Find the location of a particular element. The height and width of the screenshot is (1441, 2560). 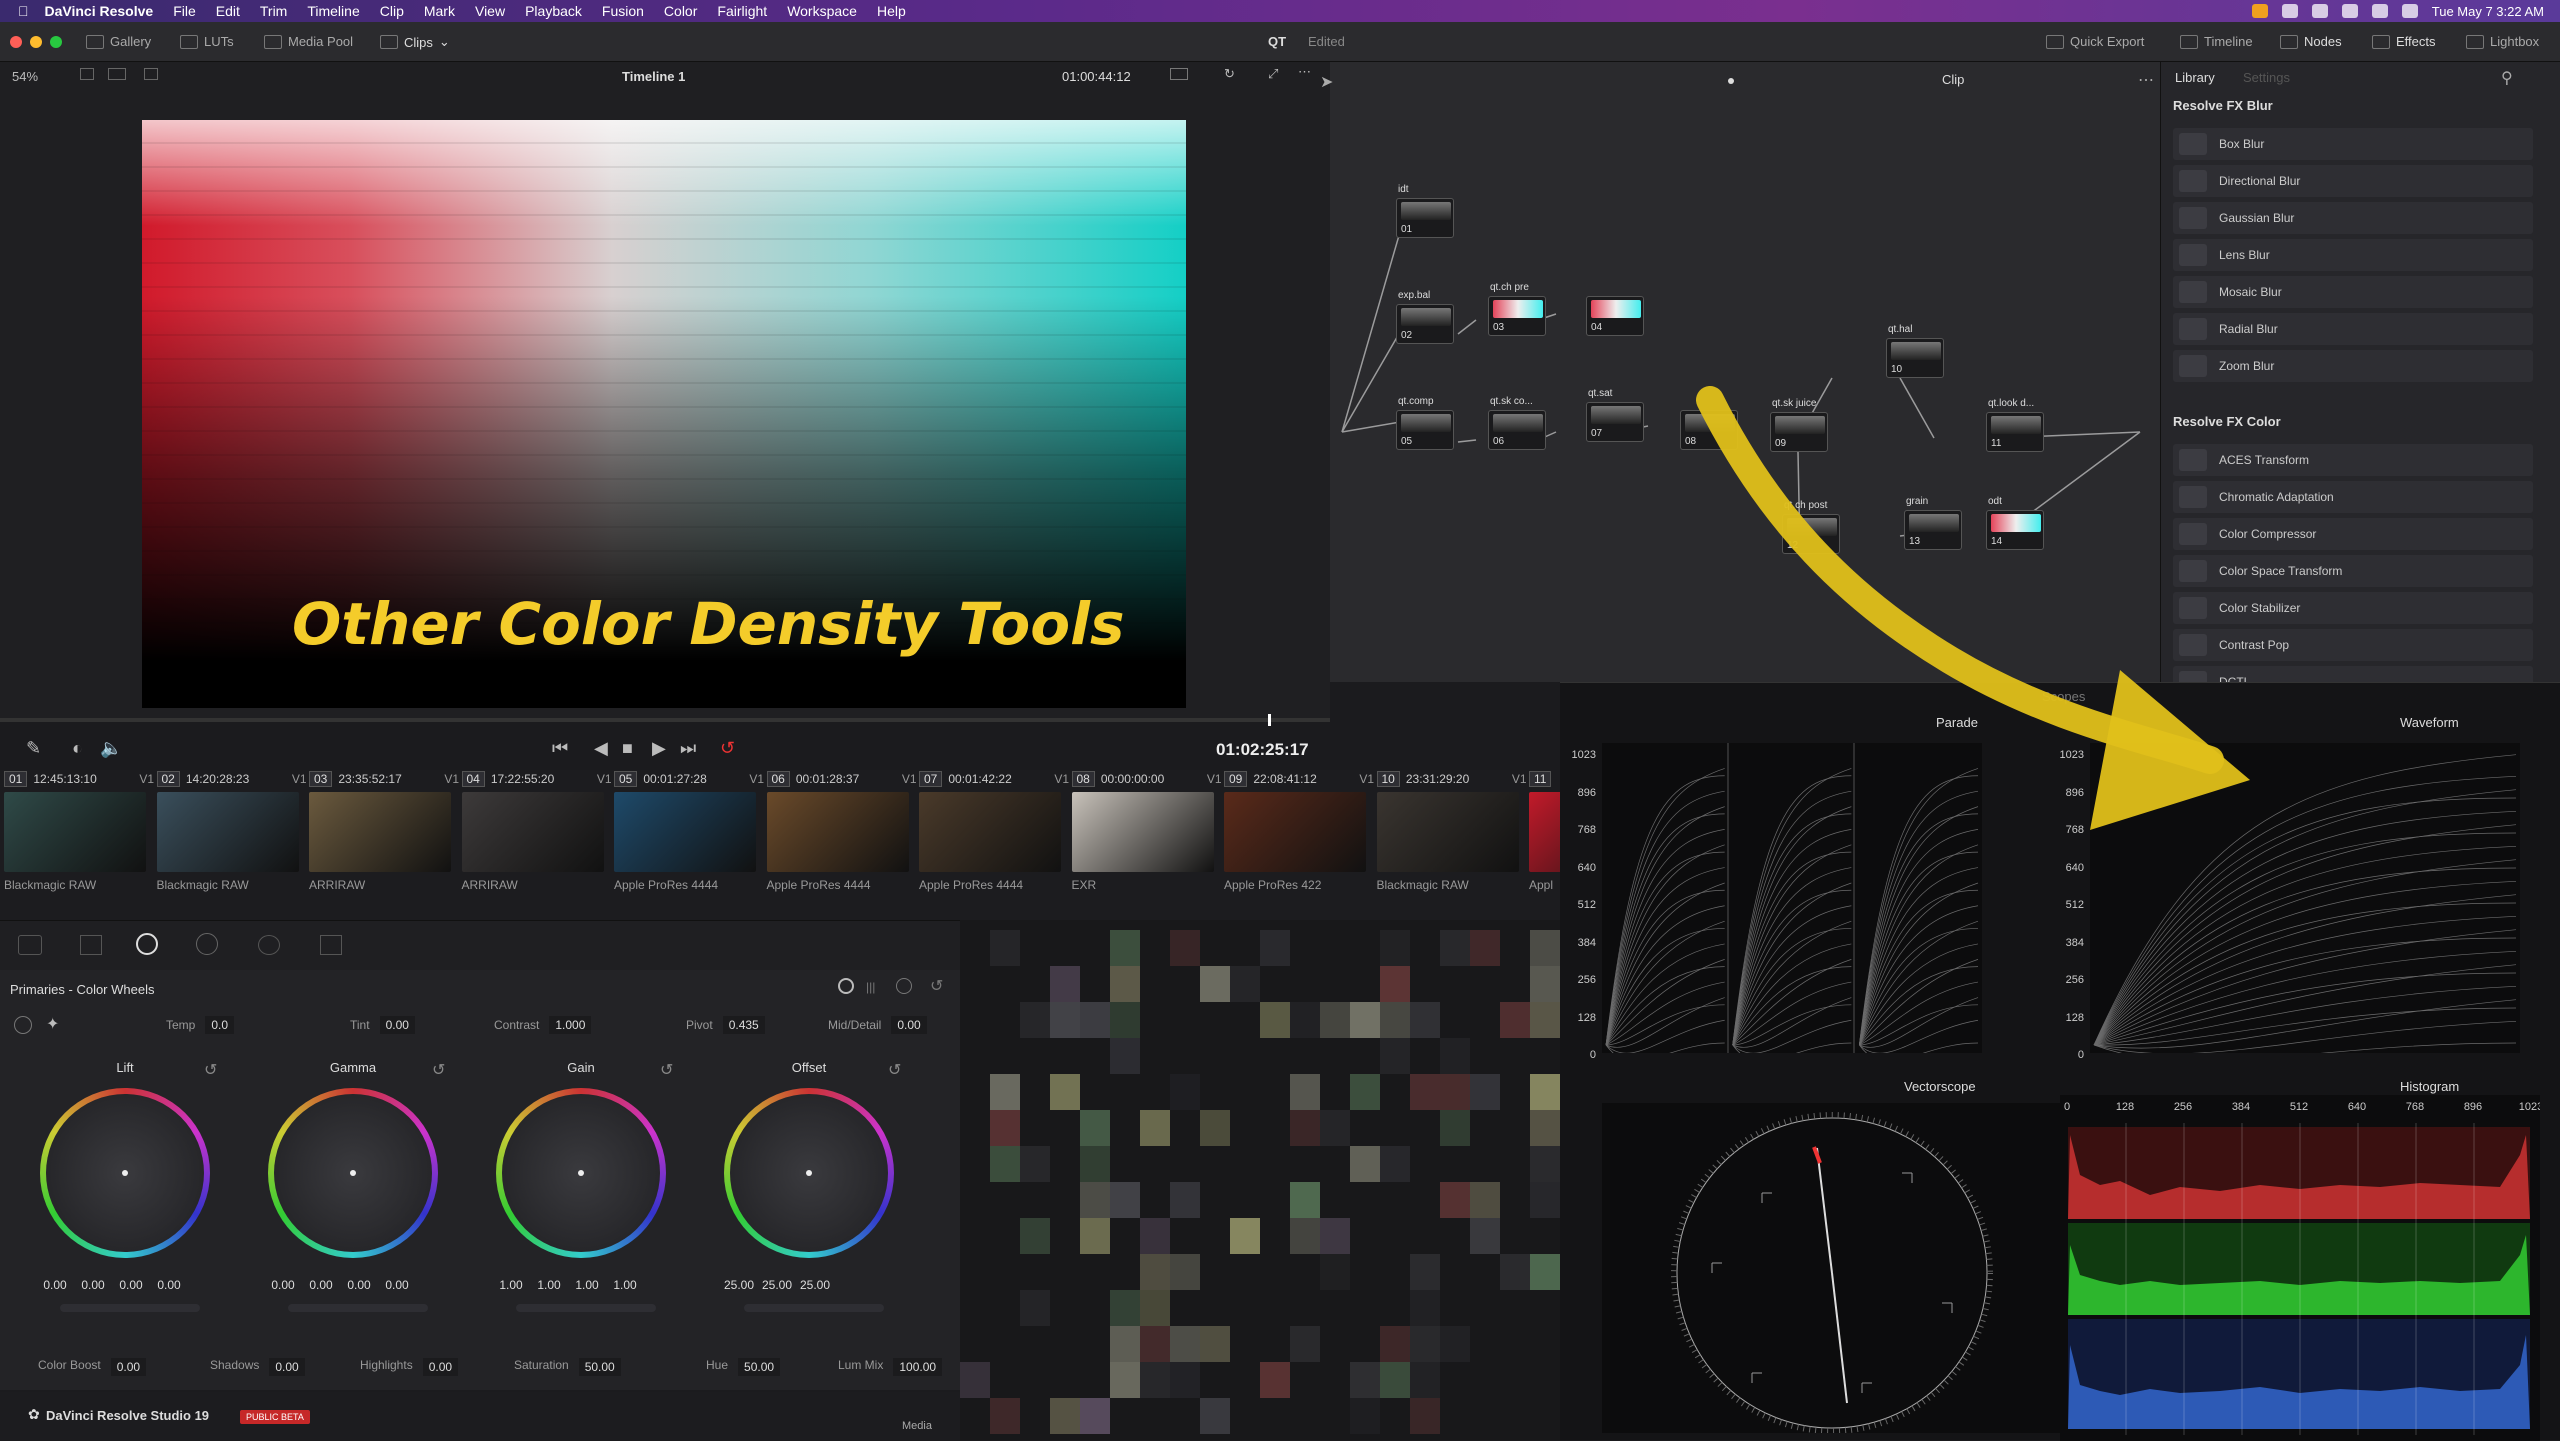

play-button: ▶ is located at coordinates (659, 748).